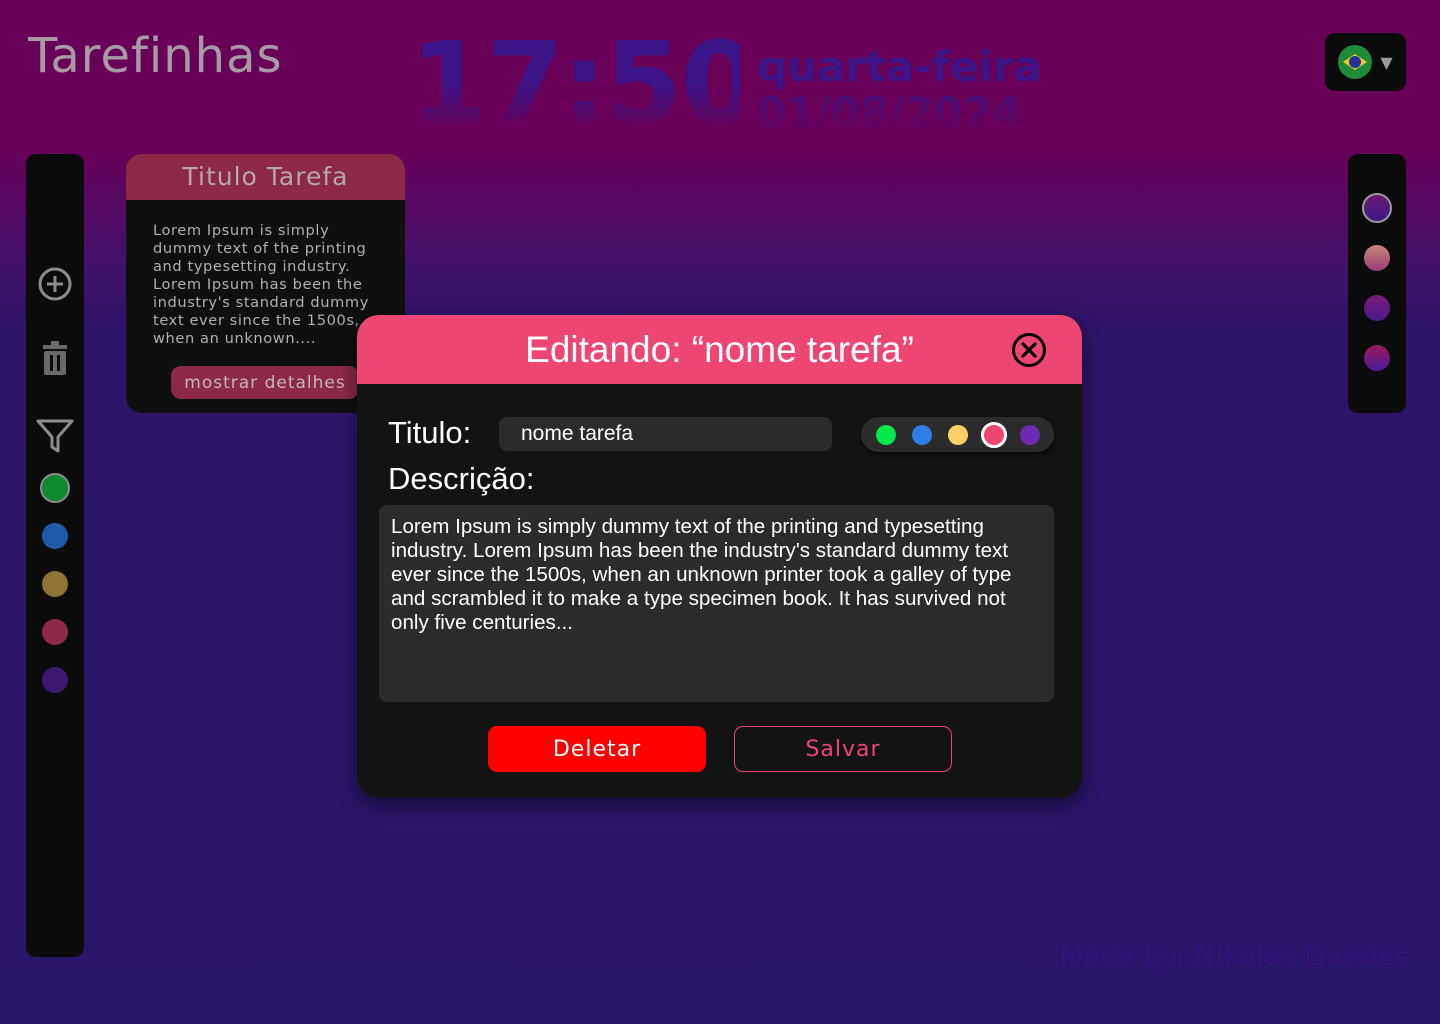  I want to click on color-option-blue, so click(922, 435).